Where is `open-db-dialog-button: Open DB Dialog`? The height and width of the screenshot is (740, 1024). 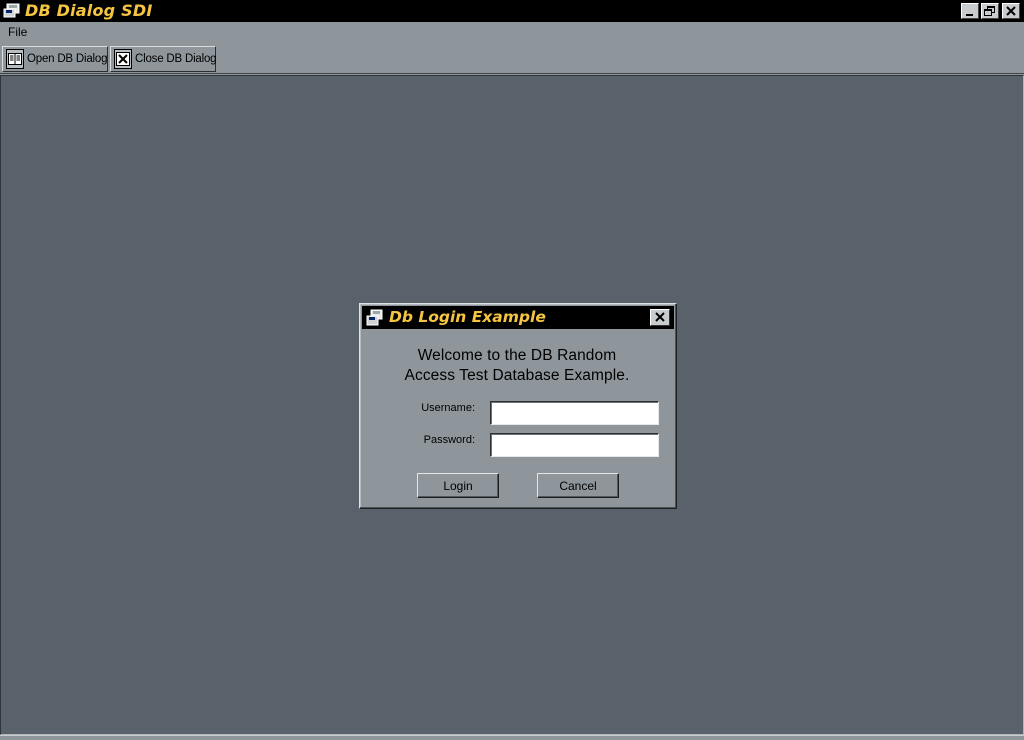
open-db-dialog-button: Open DB Dialog is located at coordinates (55, 59).